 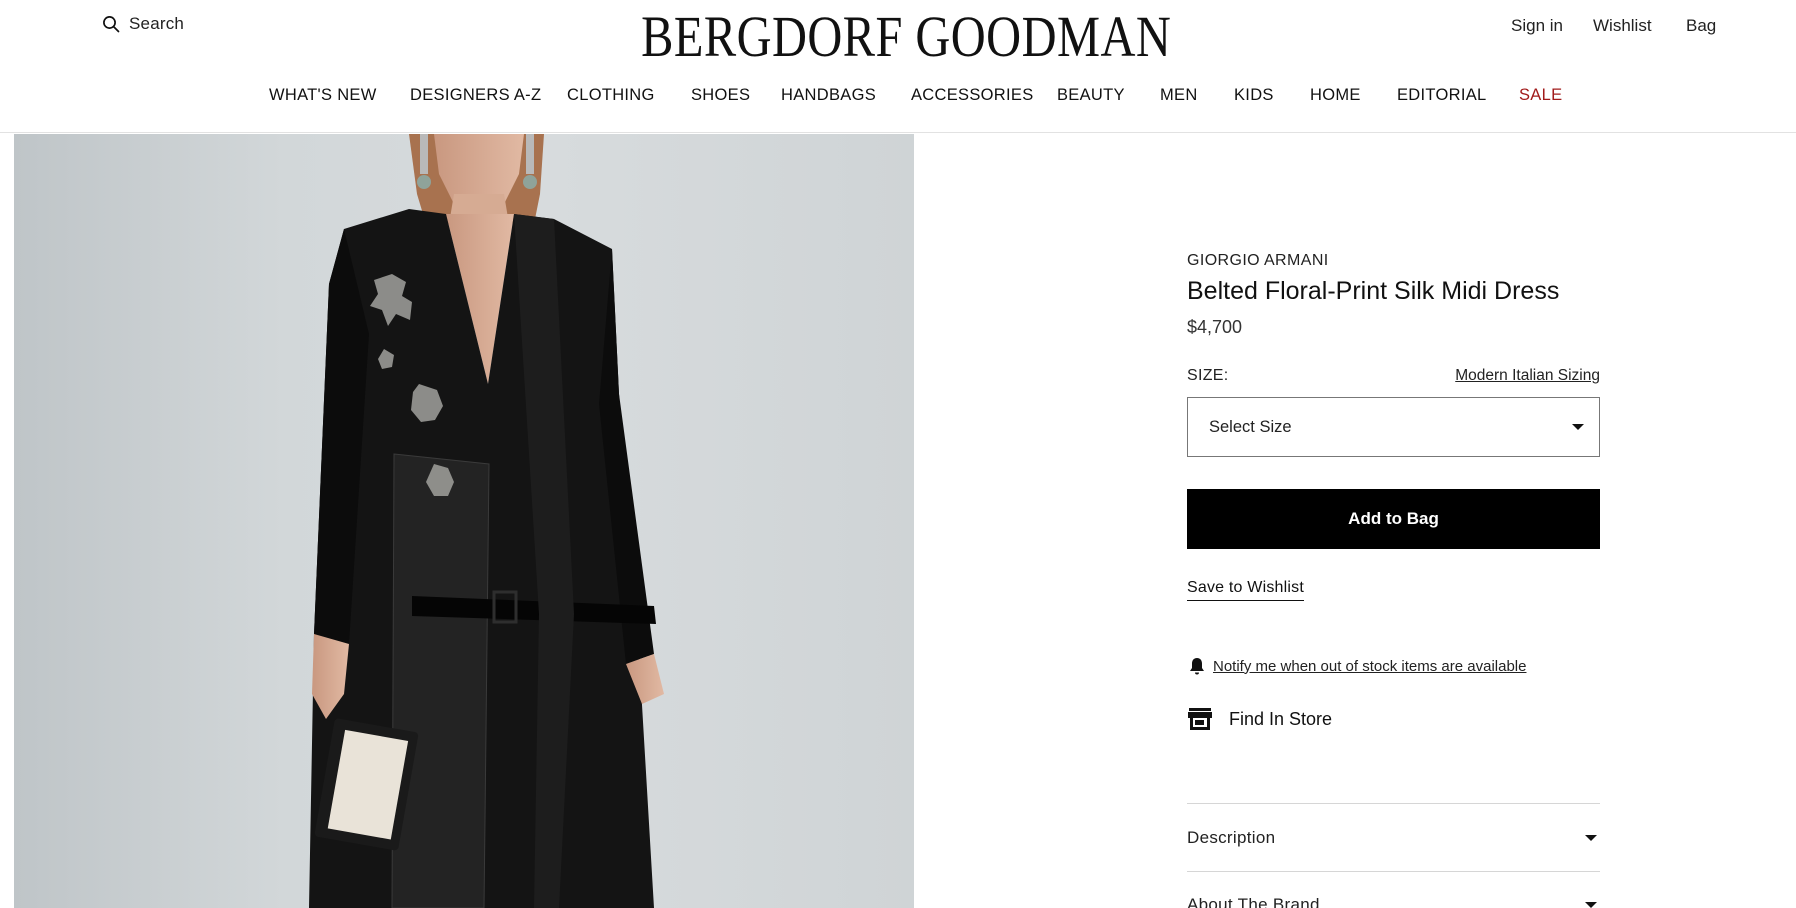 I want to click on find-in-store-label: Find In Store, so click(x=1281, y=718).